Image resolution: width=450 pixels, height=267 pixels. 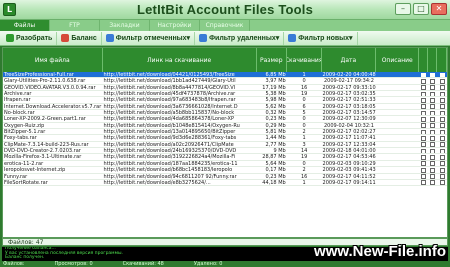 I want to click on column-header: Описание, so click(x=398, y=60).